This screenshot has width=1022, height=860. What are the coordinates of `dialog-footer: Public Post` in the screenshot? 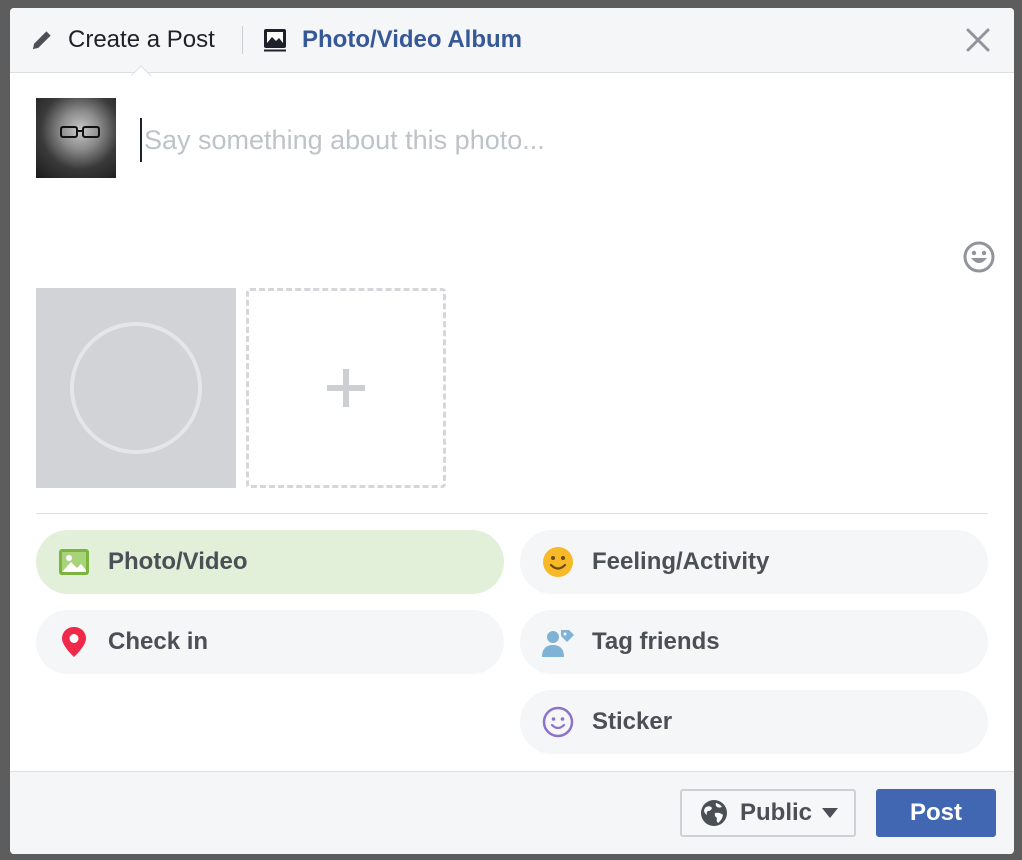 It's located at (512, 812).